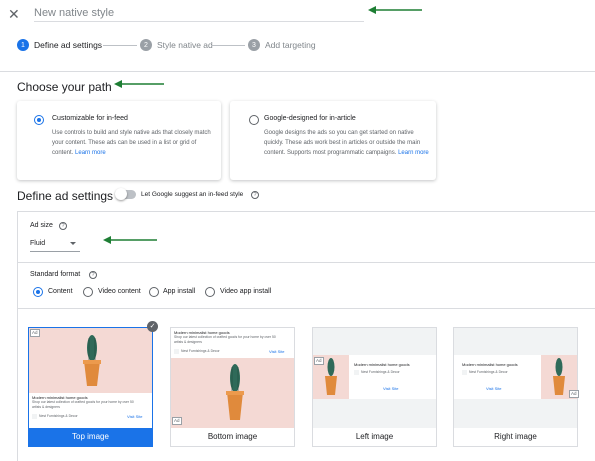 Image resolution: width=595 pixels, height=461 pixels. I want to click on format-option-label: Video content, so click(119, 291).